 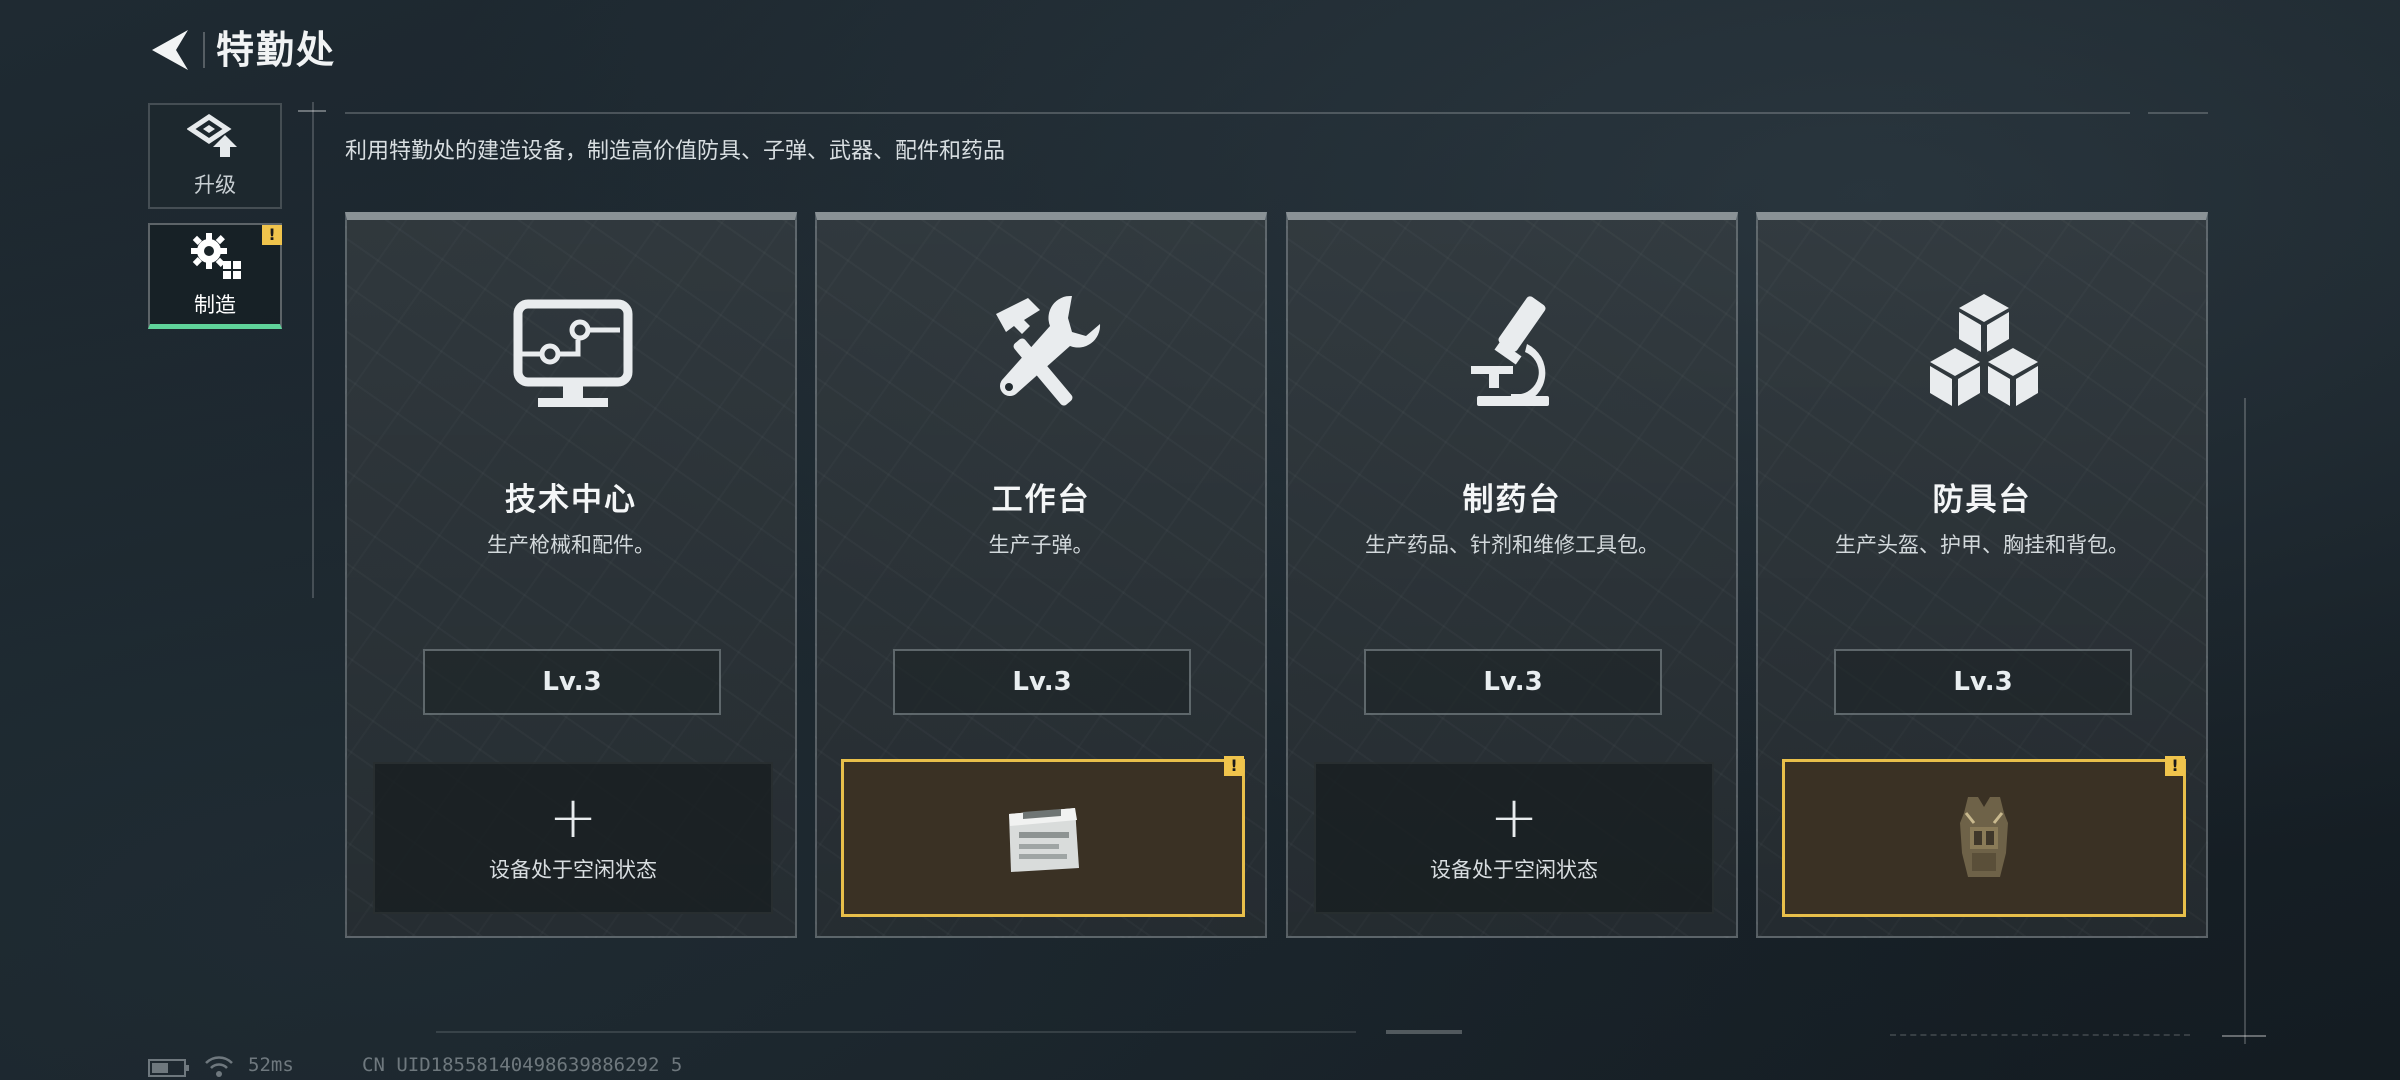 I want to click on card-description: 生产枪械和配件。, so click(x=571, y=545).